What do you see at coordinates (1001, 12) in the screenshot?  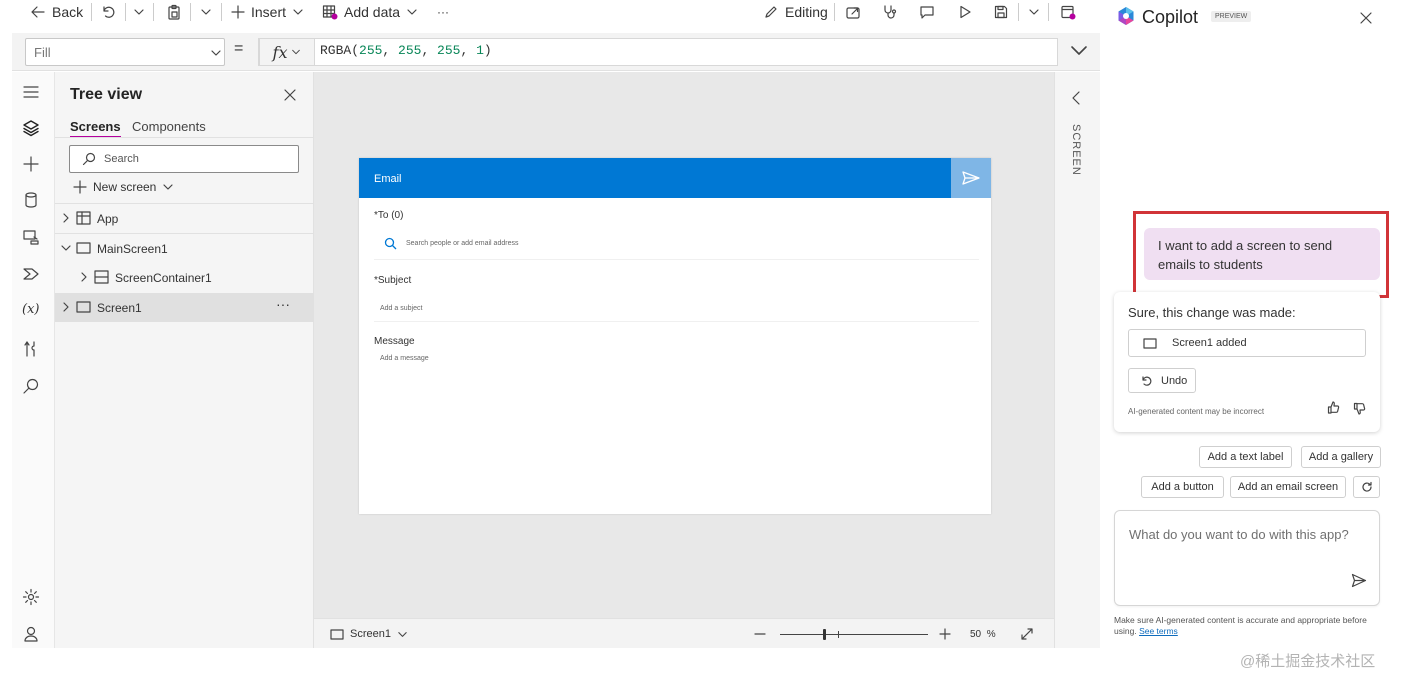 I see `save-button` at bounding box center [1001, 12].